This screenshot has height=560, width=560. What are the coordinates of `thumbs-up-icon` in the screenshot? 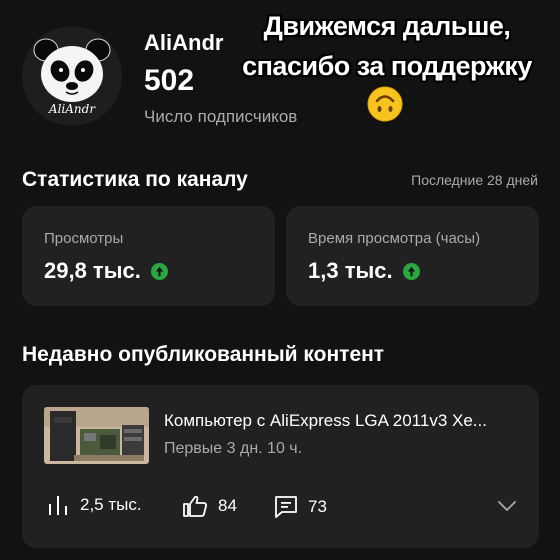 It's located at (195, 506).